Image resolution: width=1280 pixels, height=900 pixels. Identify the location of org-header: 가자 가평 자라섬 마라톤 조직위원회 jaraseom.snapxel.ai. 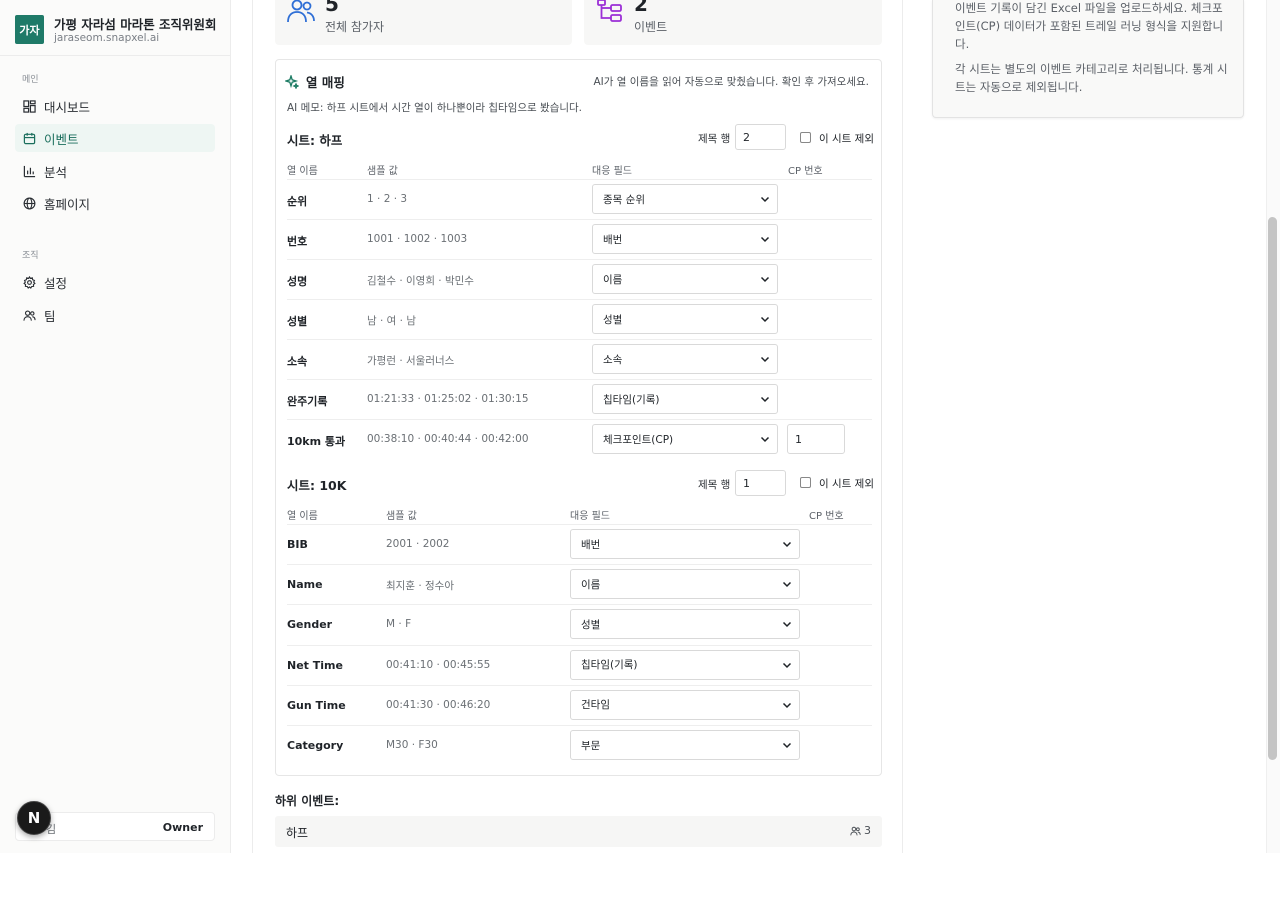
(115, 28).